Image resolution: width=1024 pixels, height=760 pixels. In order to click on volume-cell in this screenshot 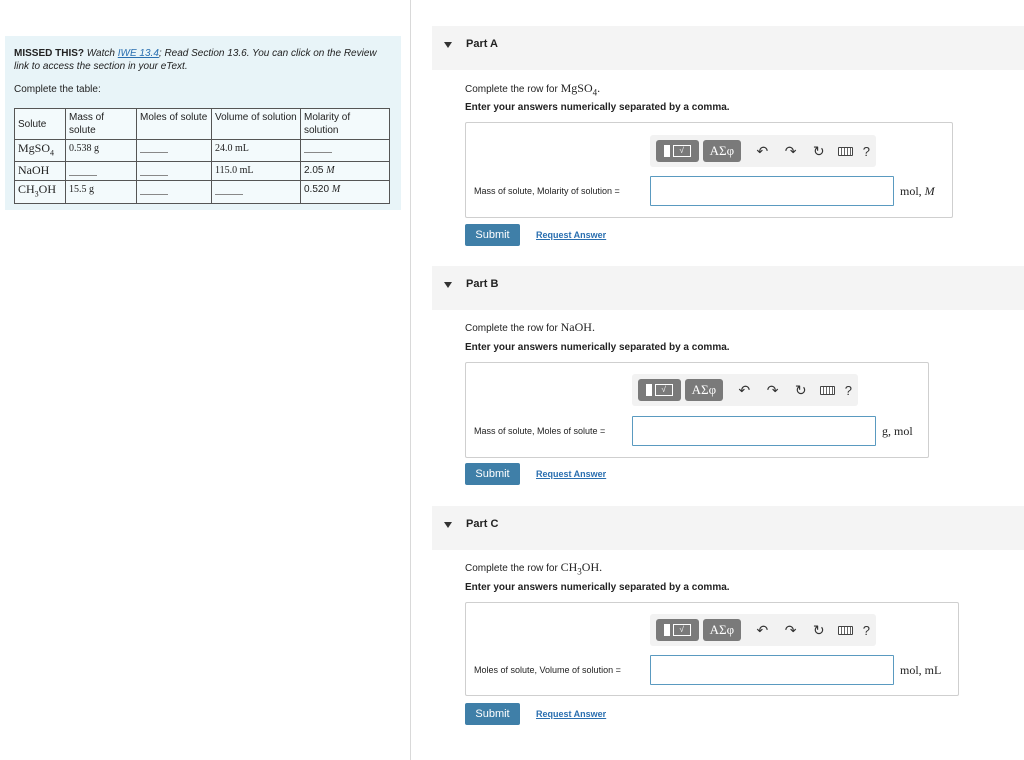, I will do `click(256, 192)`.